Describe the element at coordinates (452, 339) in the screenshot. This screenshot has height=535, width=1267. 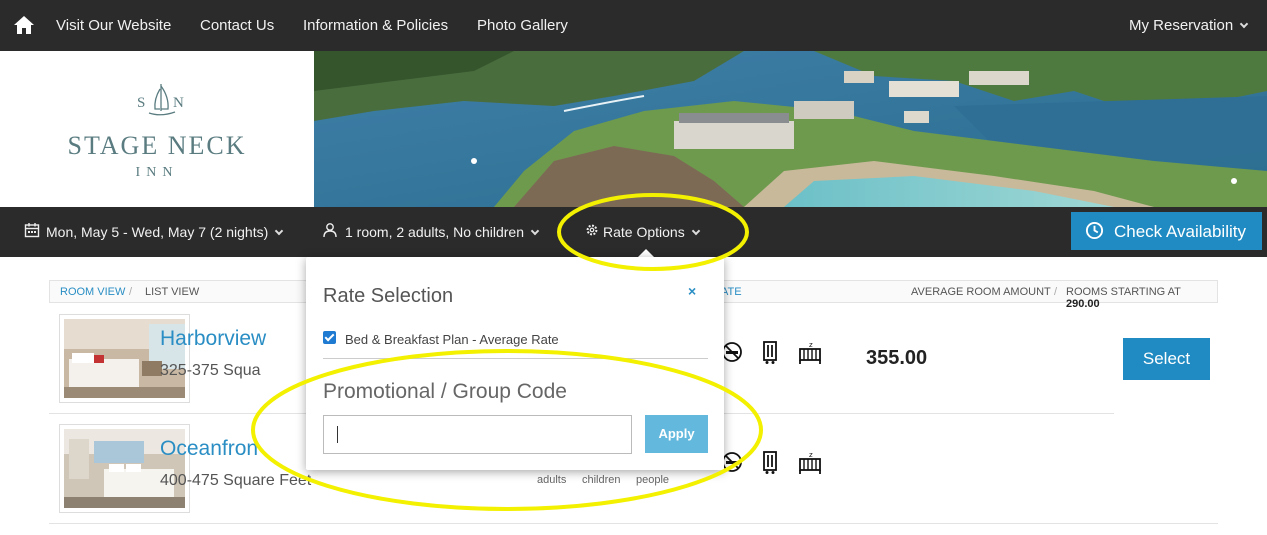
I see `rate-plan-label: Bed & Breakfast Plan - Average Rate` at that location.